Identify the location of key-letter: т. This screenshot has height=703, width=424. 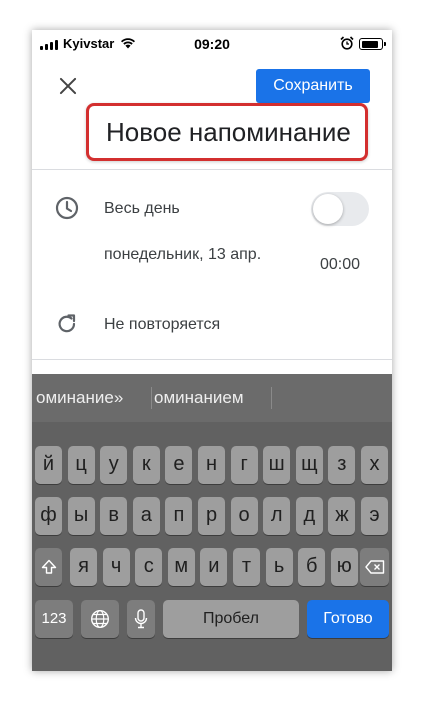
(246, 567).